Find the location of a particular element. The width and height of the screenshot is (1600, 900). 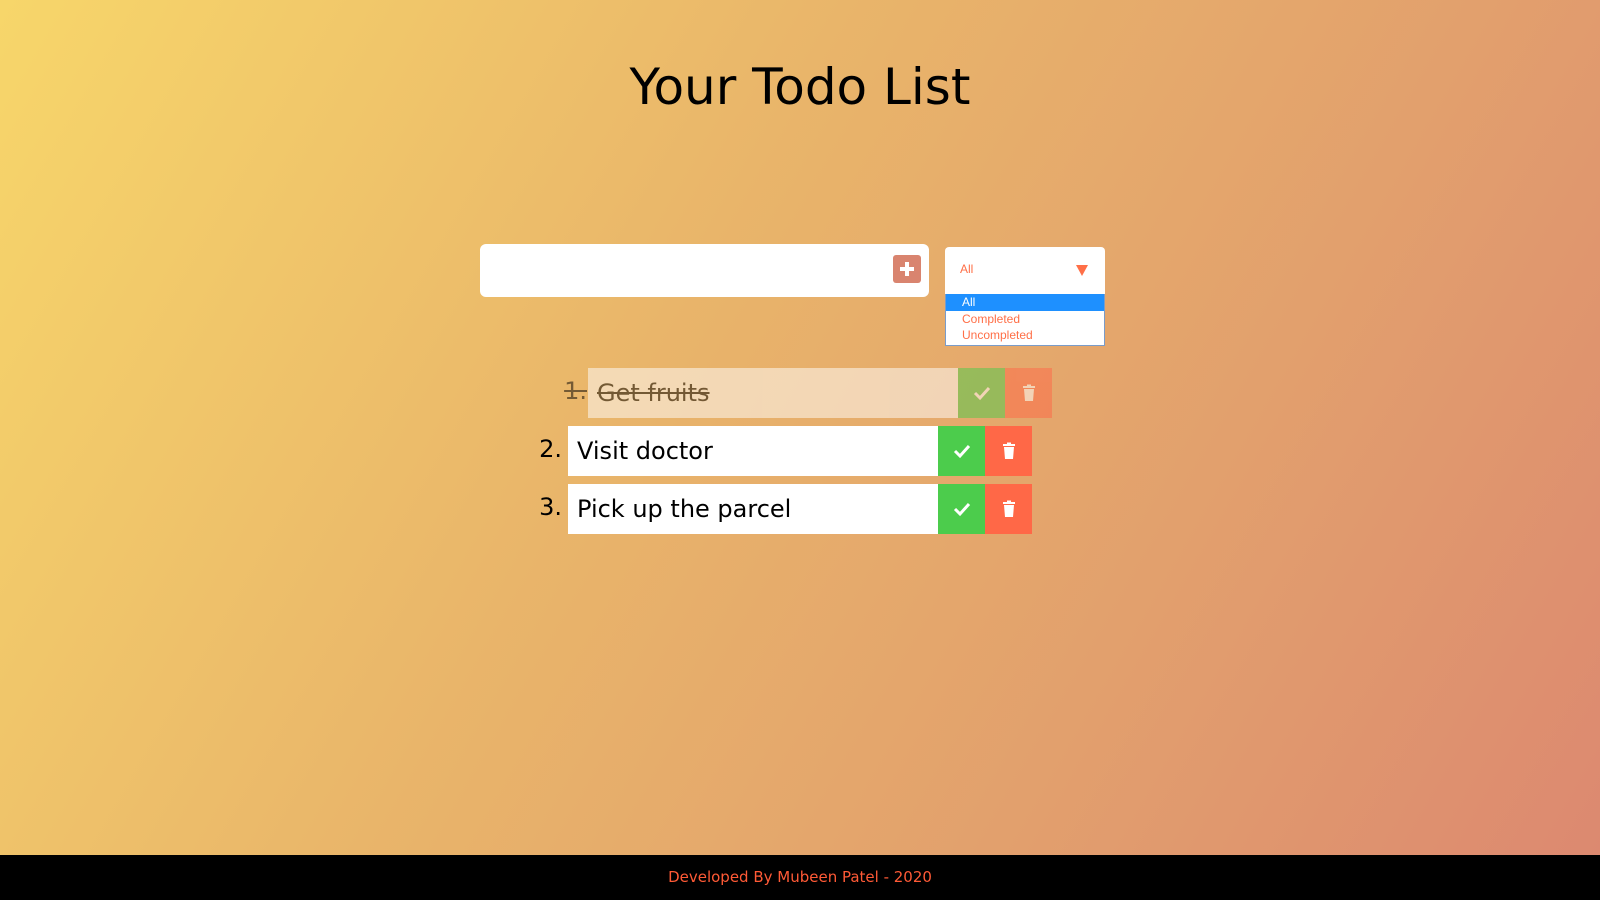

filter-select: All is located at coordinates (1025, 270).